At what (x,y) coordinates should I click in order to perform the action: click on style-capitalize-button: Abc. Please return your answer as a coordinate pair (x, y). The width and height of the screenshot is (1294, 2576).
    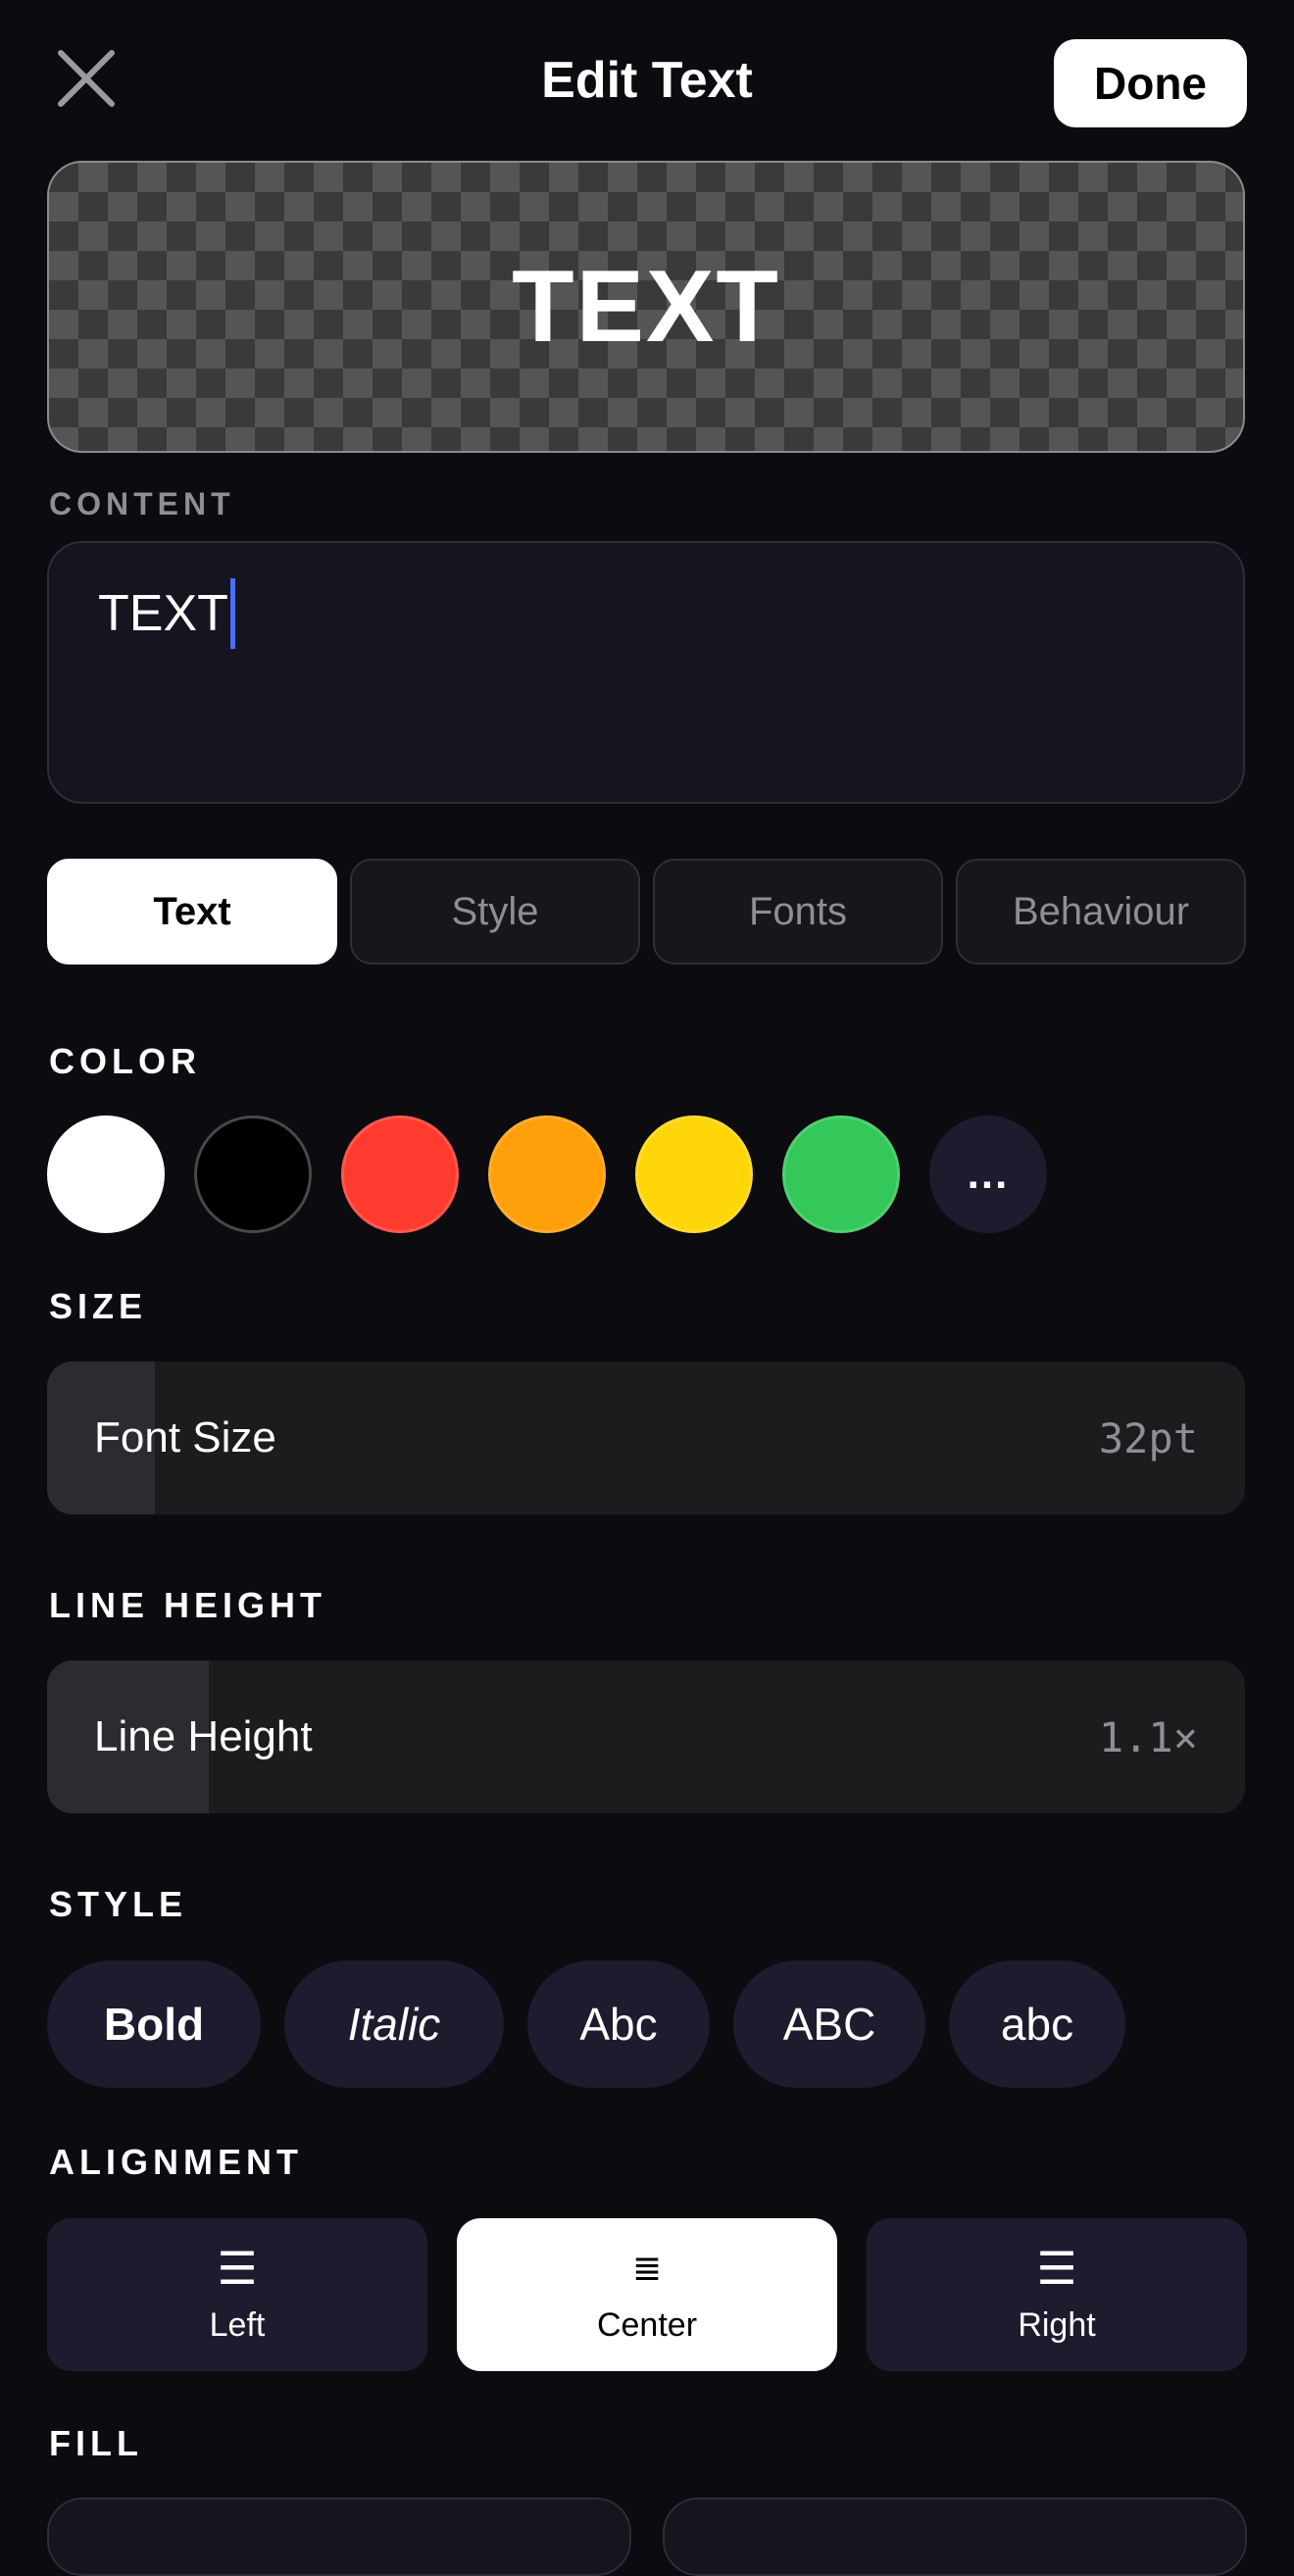
    Looking at the image, I should click on (618, 2024).